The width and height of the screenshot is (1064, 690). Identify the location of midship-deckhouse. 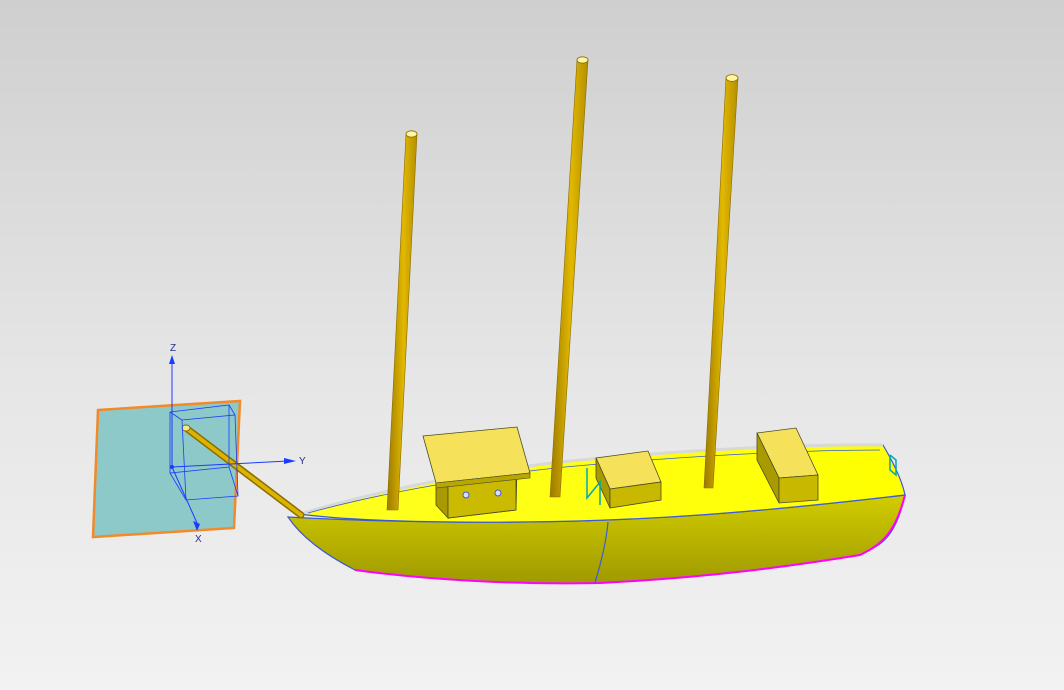
(628, 479).